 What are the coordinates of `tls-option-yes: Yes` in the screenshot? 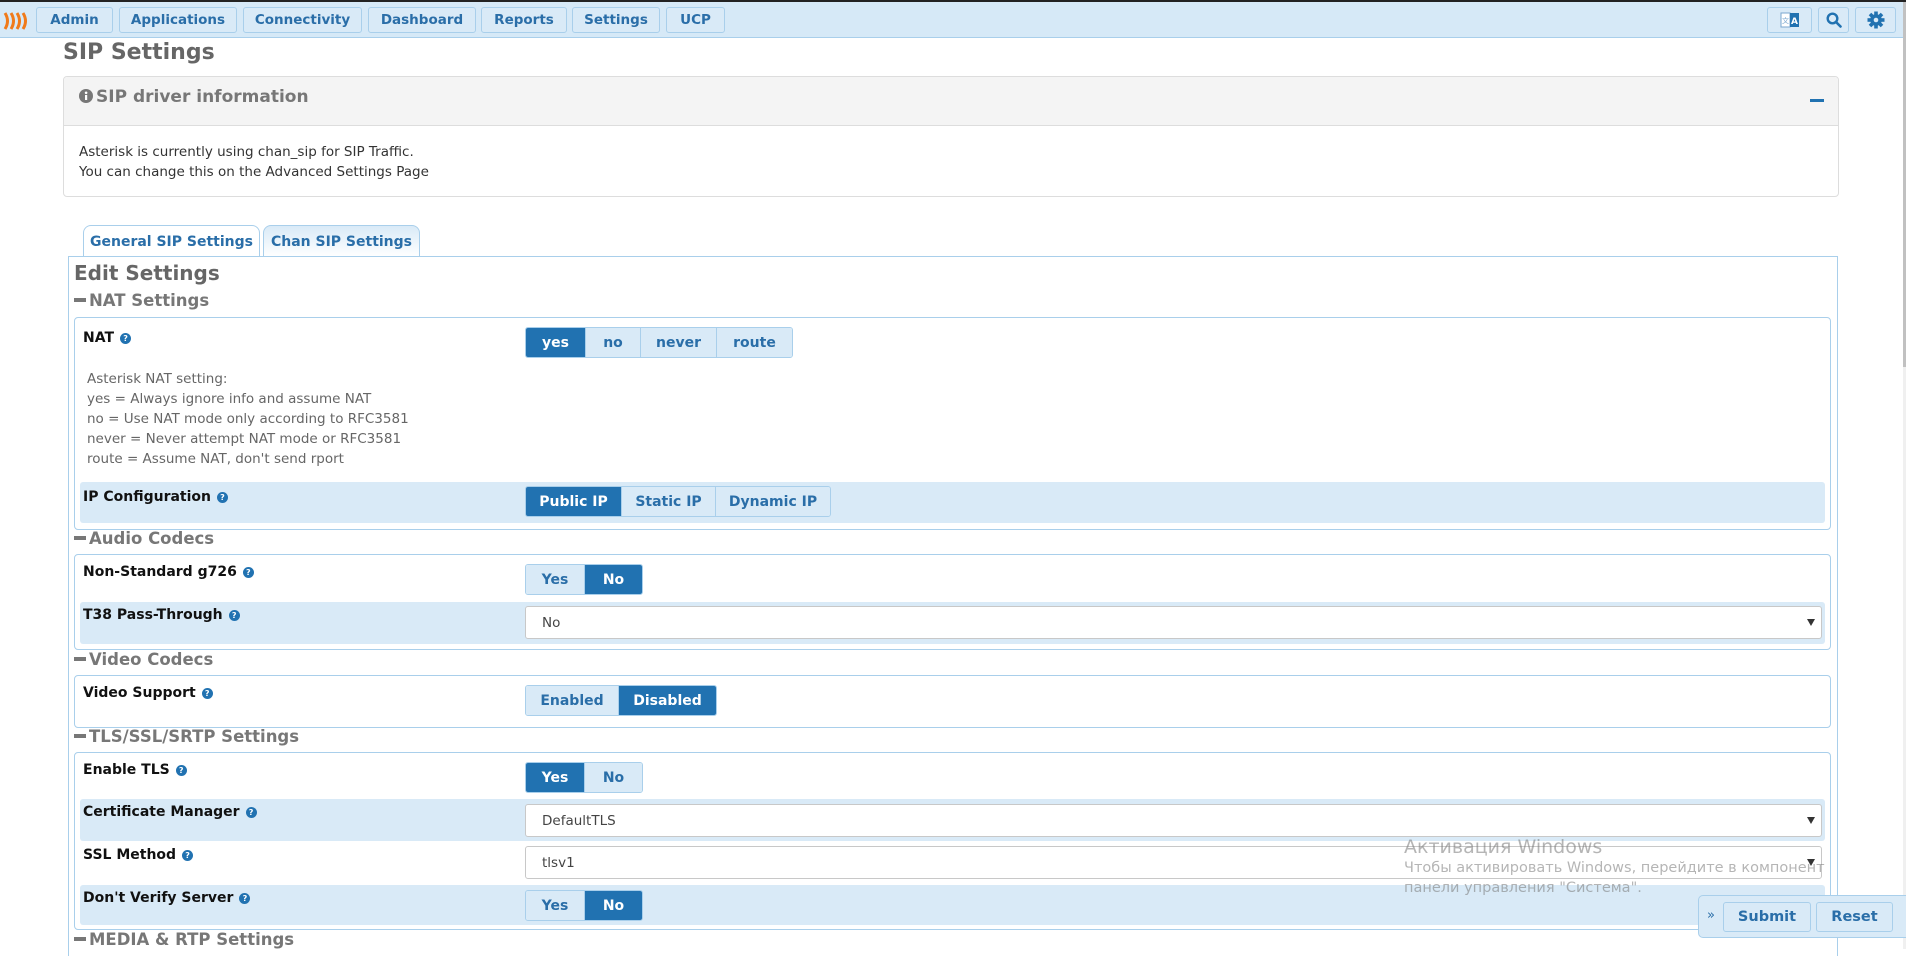 It's located at (555, 777).